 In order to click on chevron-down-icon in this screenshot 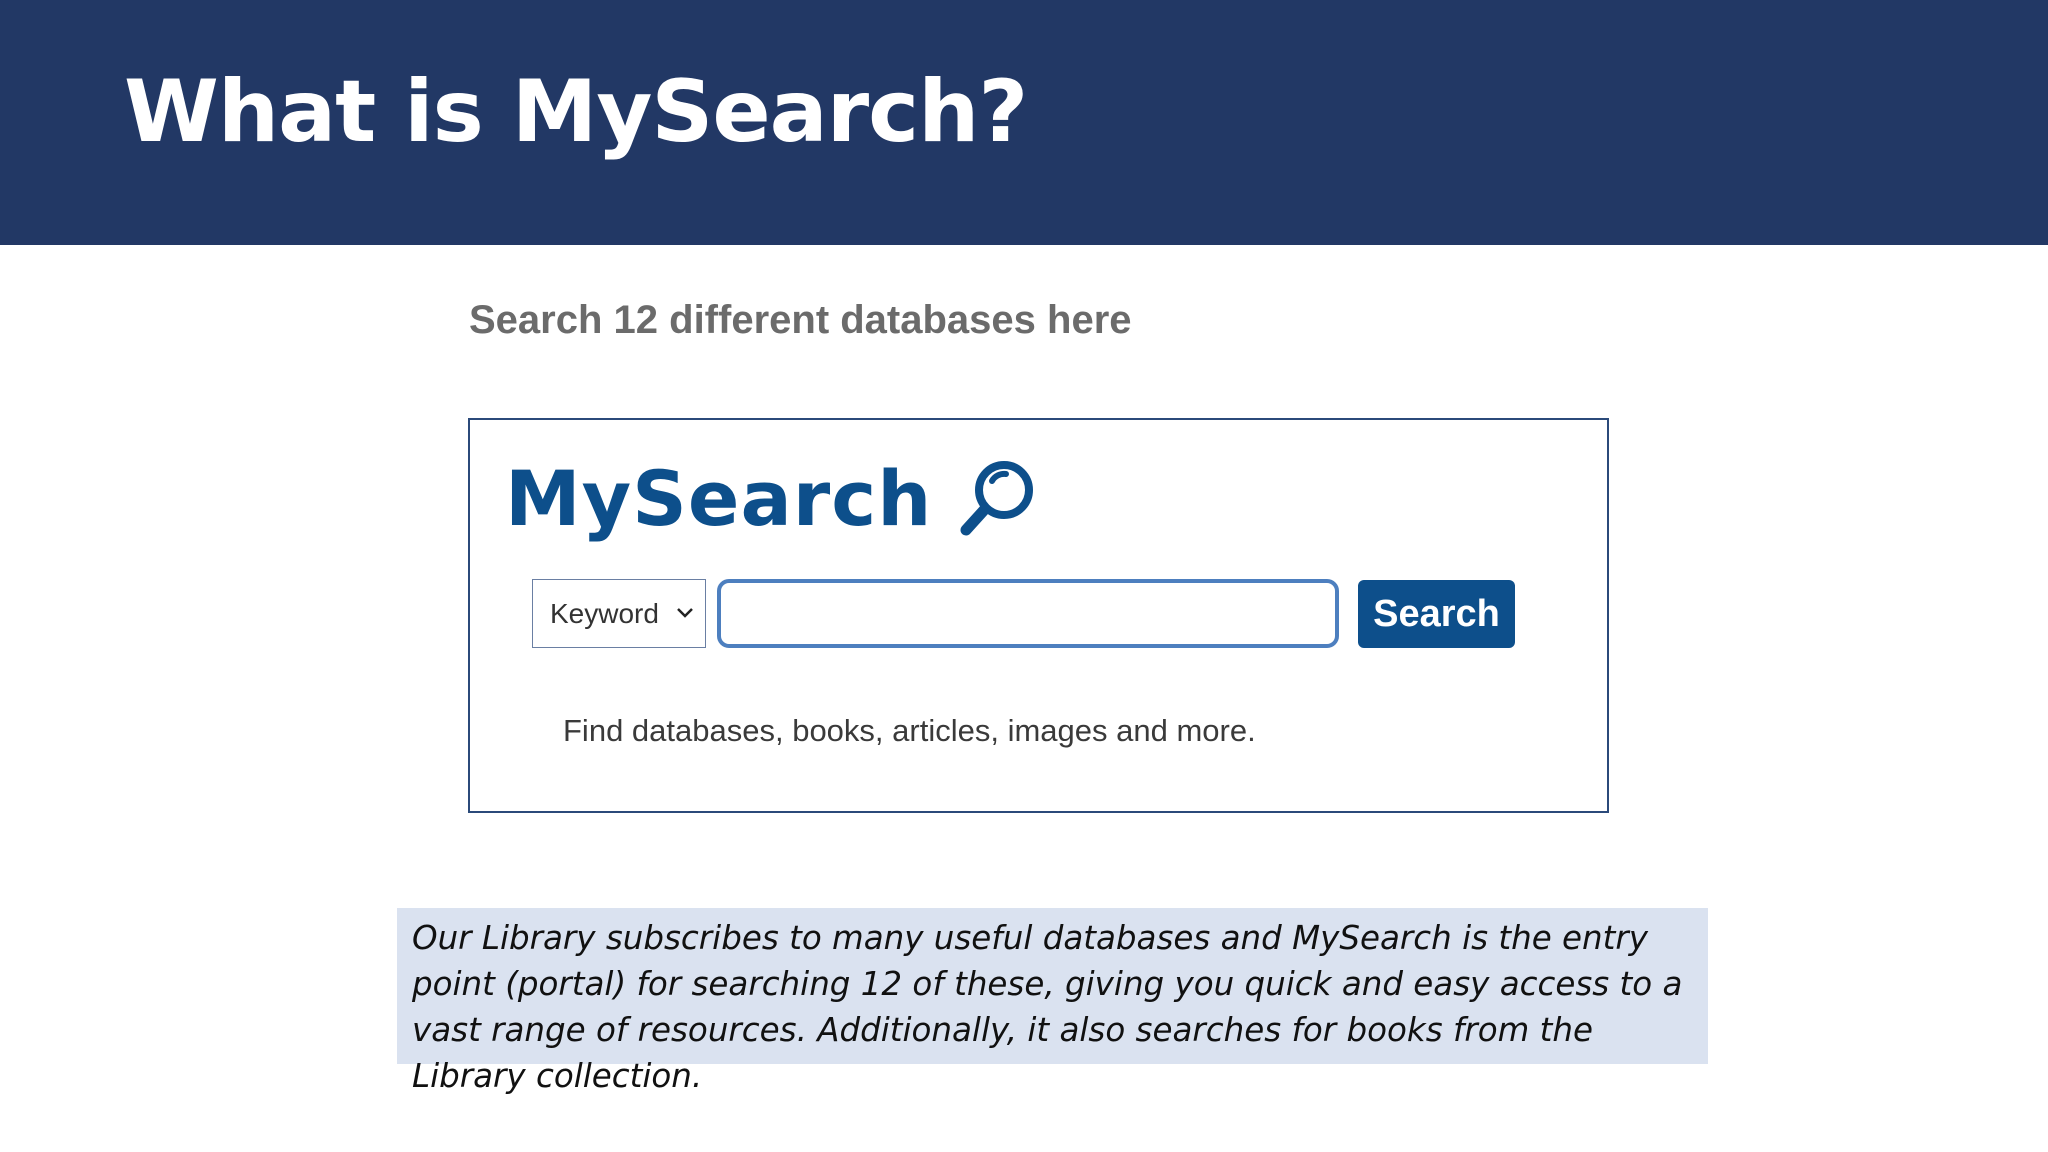, I will do `click(685, 613)`.